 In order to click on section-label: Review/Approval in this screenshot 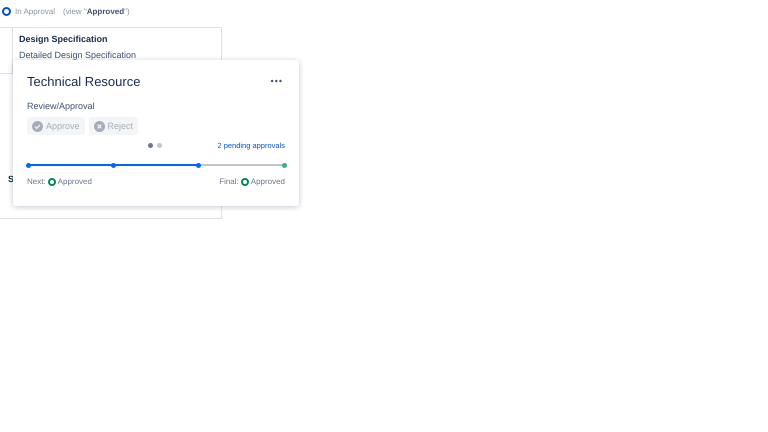, I will do `click(61, 106)`.